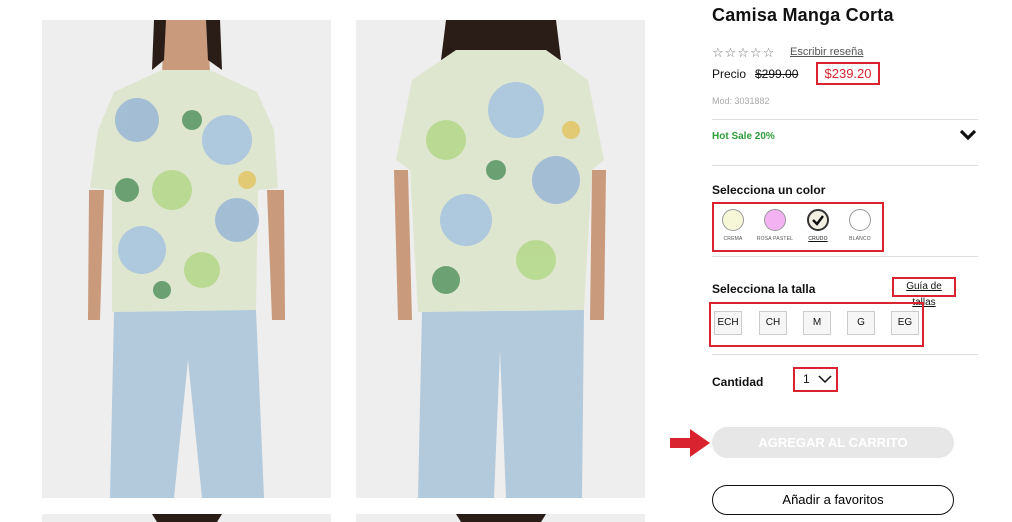 This screenshot has width=1012, height=522. Describe the element at coordinates (769, 190) in the screenshot. I see `color-section-label: Selecciona un color` at that location.